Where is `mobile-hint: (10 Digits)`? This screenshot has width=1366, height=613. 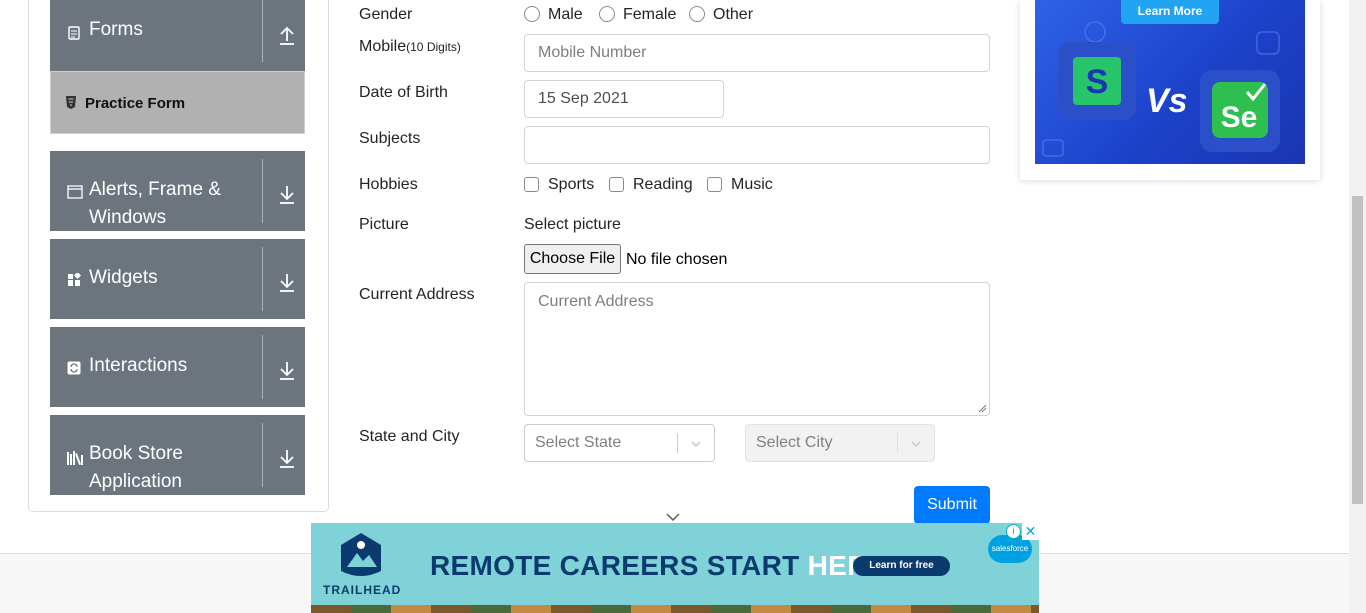
mobile-hint: (10 Digits) is located at coordinates (433, 47).